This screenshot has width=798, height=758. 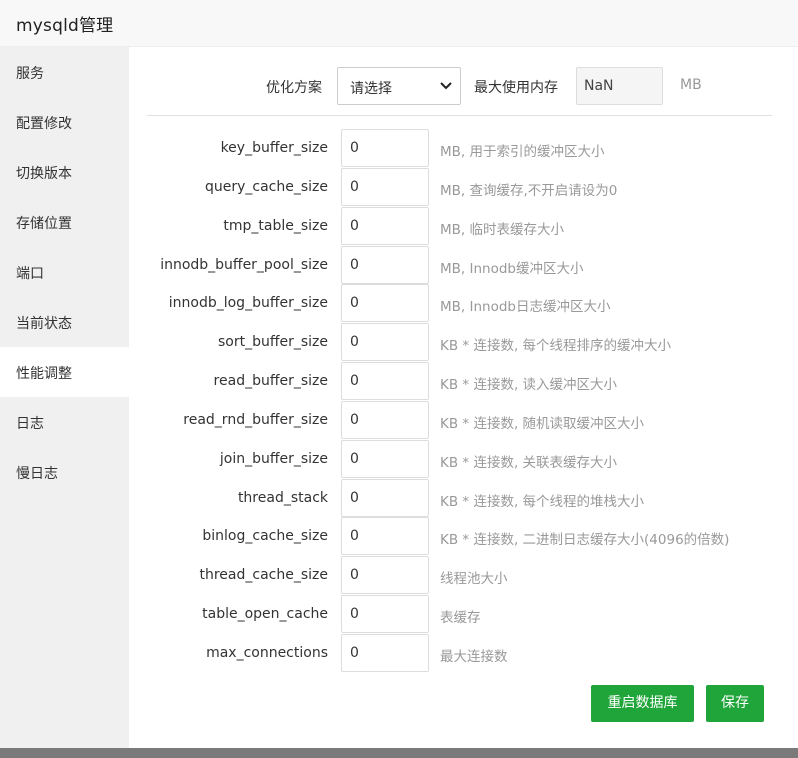 What do you see at coordinates (619, 86) in the screenshot?
I see `max-memory-field: NaN` at bounding box center [619, 86].